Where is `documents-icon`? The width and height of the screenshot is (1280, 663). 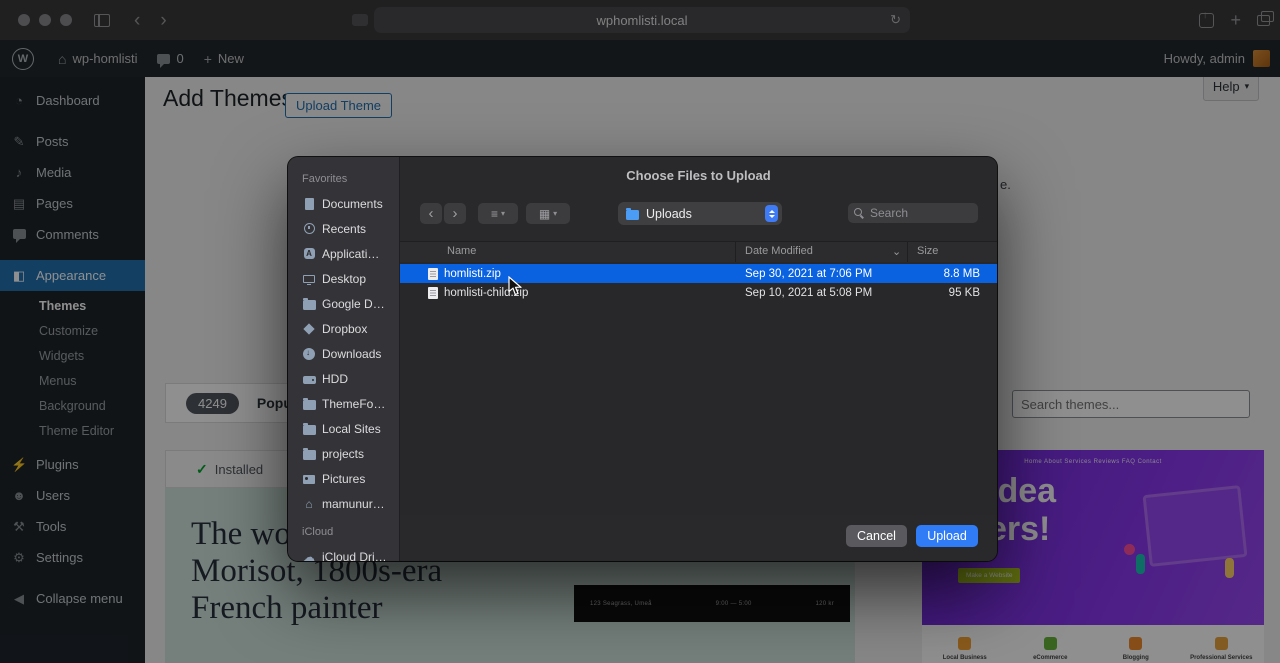 documents-icon is located at coordinates (309, 203).